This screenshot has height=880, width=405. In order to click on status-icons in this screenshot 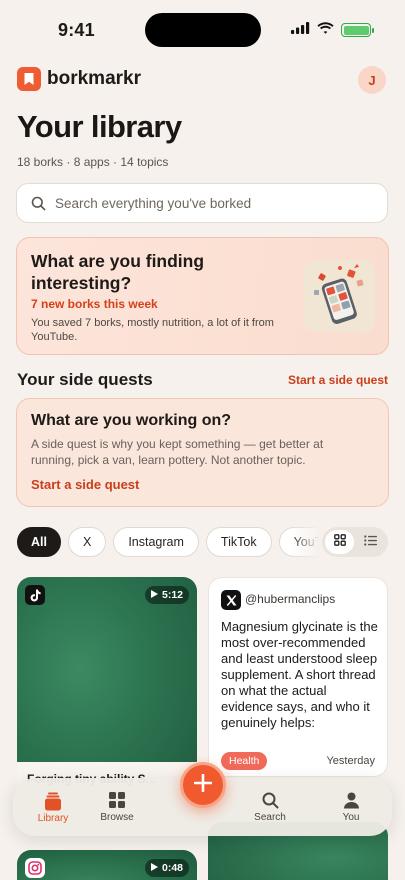, I will do `click(332, 30)`.